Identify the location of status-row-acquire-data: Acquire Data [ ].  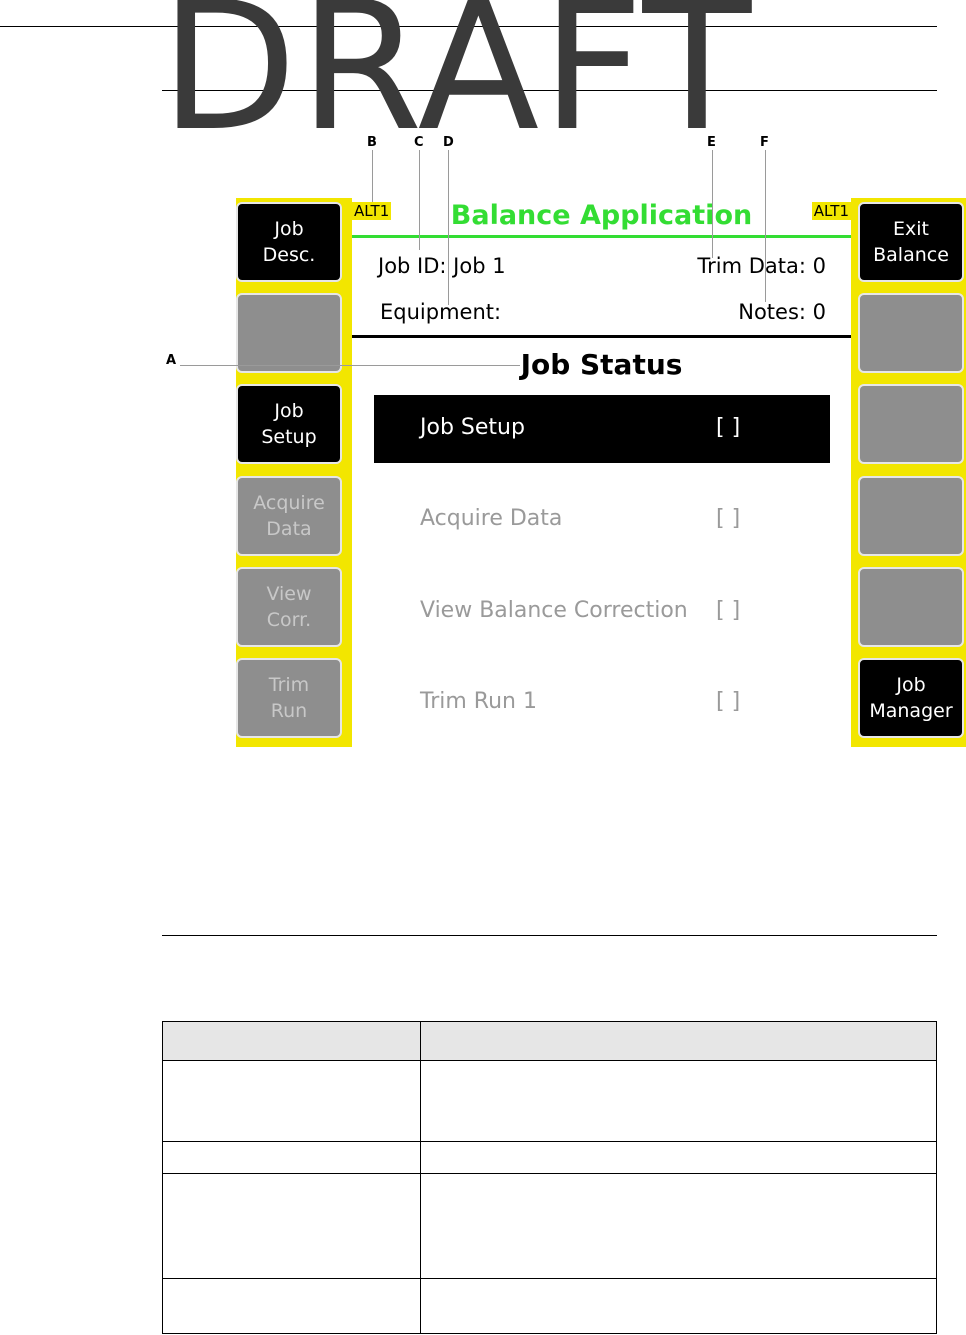
(602, 520).